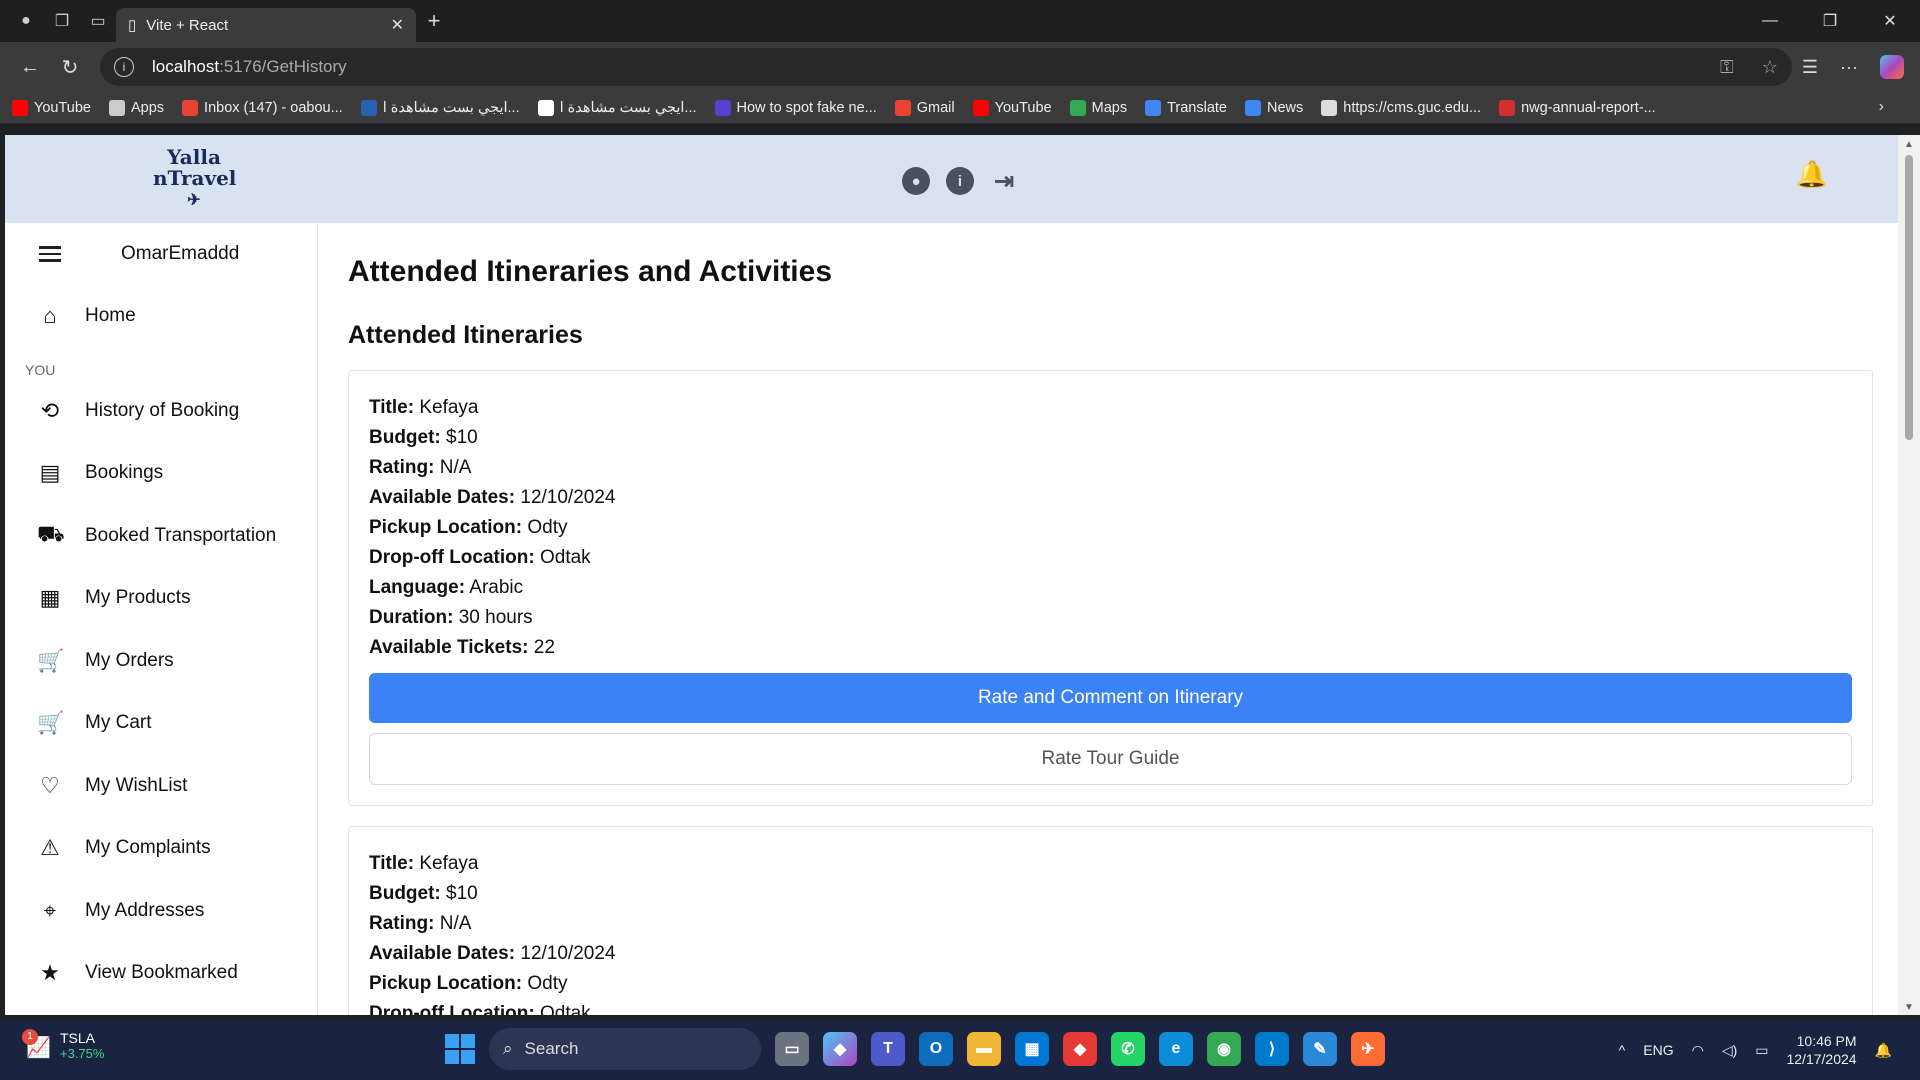 This screenshot has width=1920, height=1080. What do you see at coordinates (1032, 1049) in the screenshot?
I see `store-icon: ▦` at bounding box center [1032, 1049].